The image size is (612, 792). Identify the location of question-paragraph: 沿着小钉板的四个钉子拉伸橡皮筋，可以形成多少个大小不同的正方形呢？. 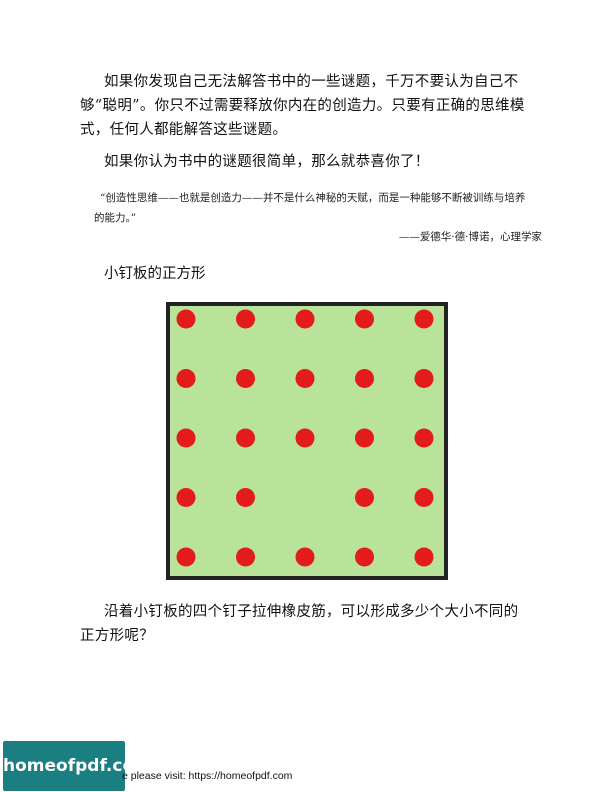
(299, 624).